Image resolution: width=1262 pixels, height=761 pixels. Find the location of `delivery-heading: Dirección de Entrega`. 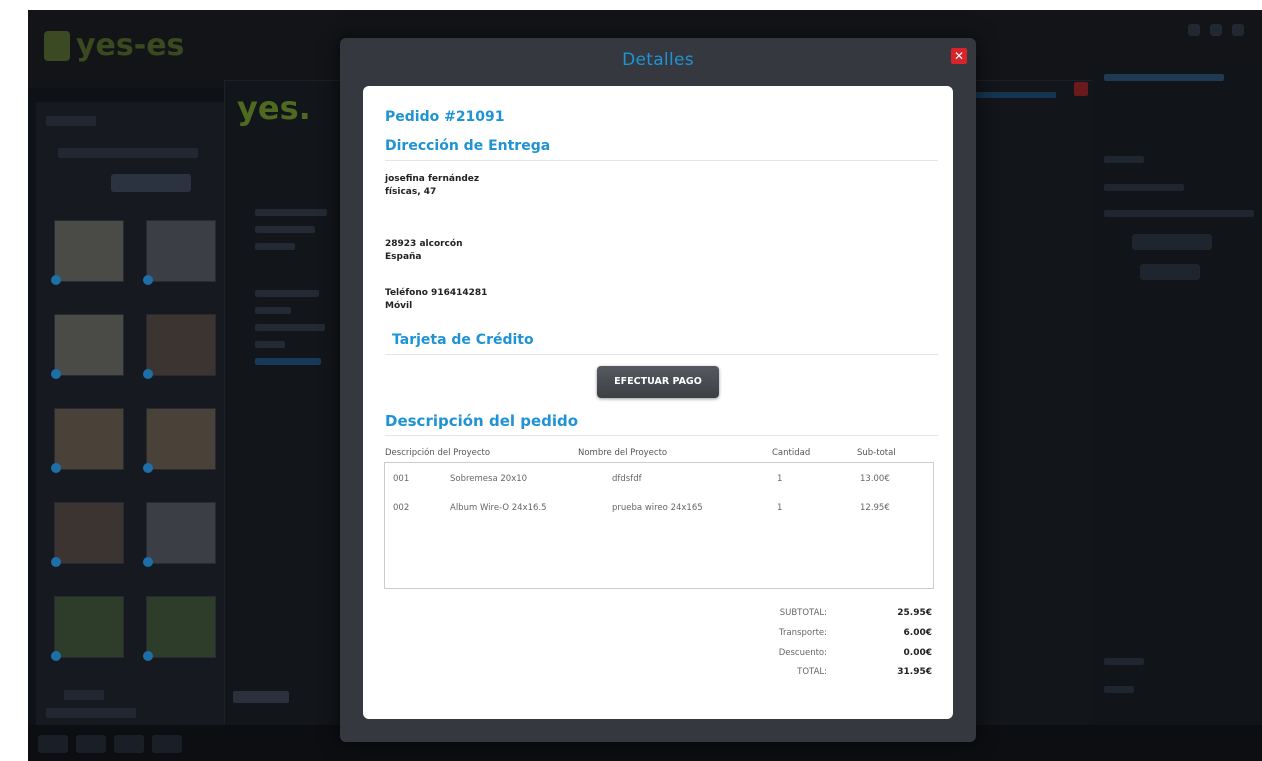

delivery-heading: Dirección de Entrega is located at coordinates (468, 146).